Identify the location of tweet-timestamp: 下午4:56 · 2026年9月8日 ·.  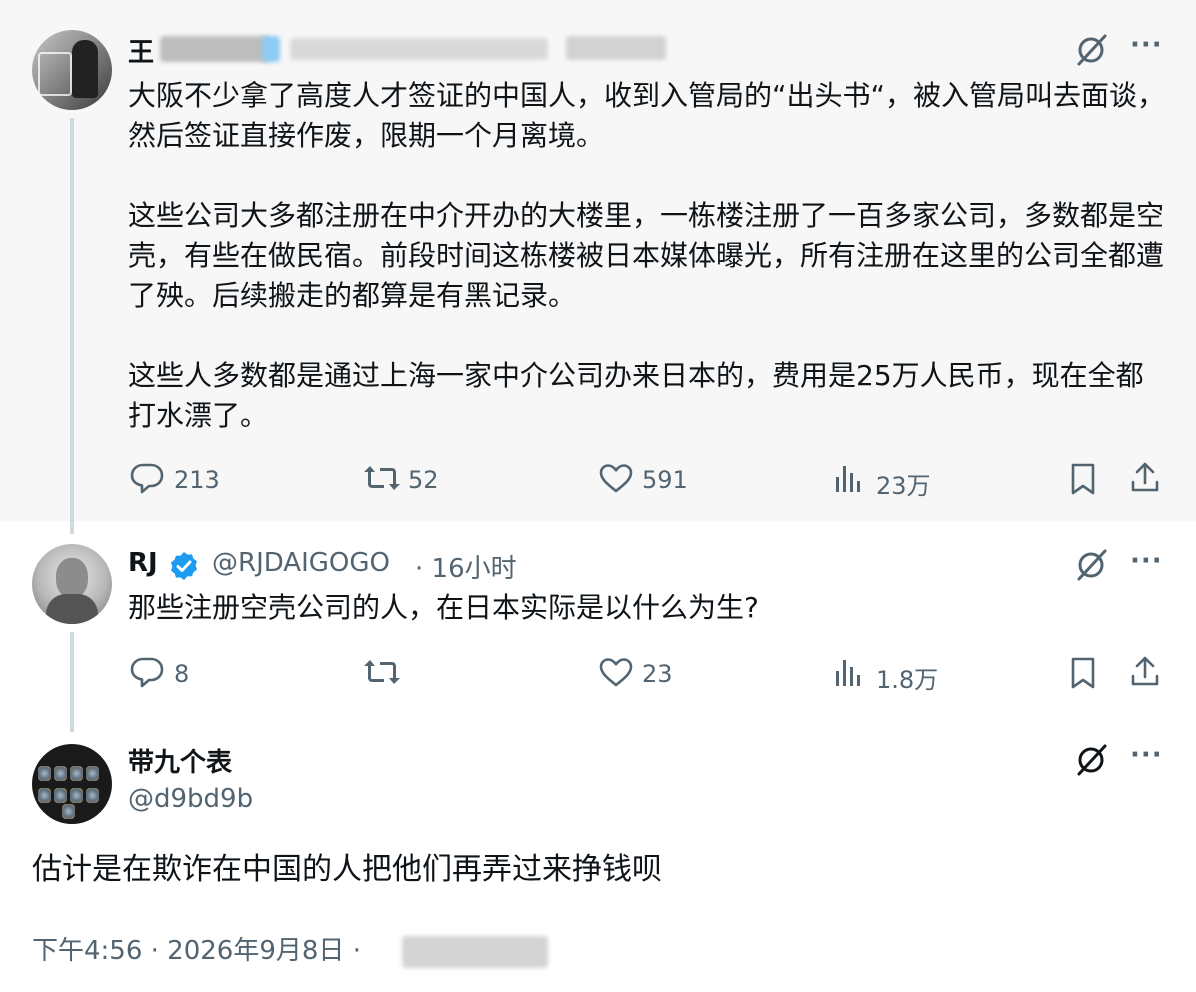
(196, 948).